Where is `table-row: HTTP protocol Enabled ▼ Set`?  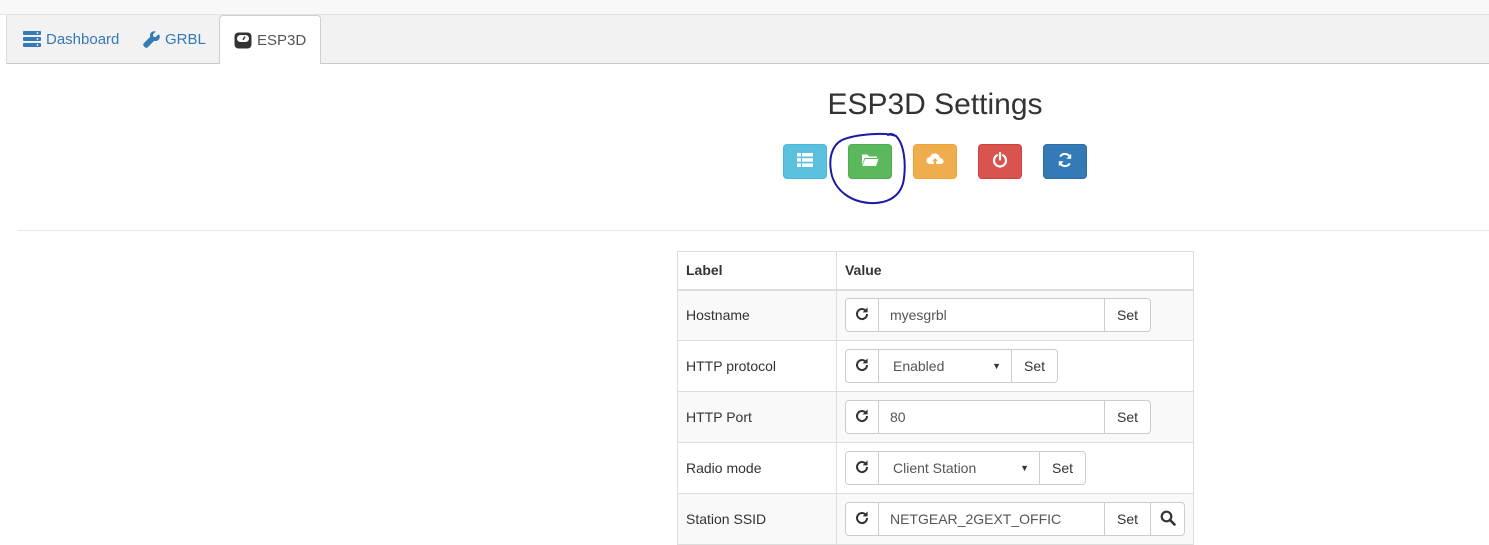 table-row: HTTP protocol Enabled ▼ Set is located at coordinates (936, 366).